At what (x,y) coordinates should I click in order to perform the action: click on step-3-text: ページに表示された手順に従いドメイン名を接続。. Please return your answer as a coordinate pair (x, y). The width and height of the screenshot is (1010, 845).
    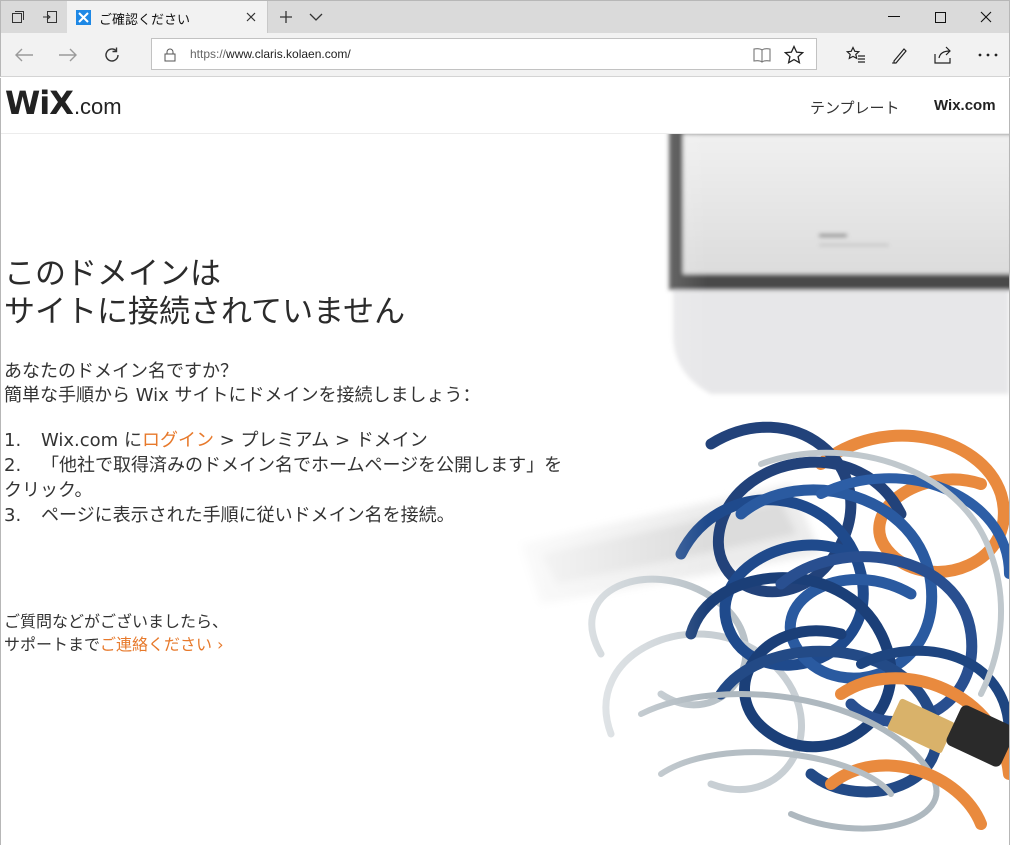
    Looking at the image, I should click on (248, 515).